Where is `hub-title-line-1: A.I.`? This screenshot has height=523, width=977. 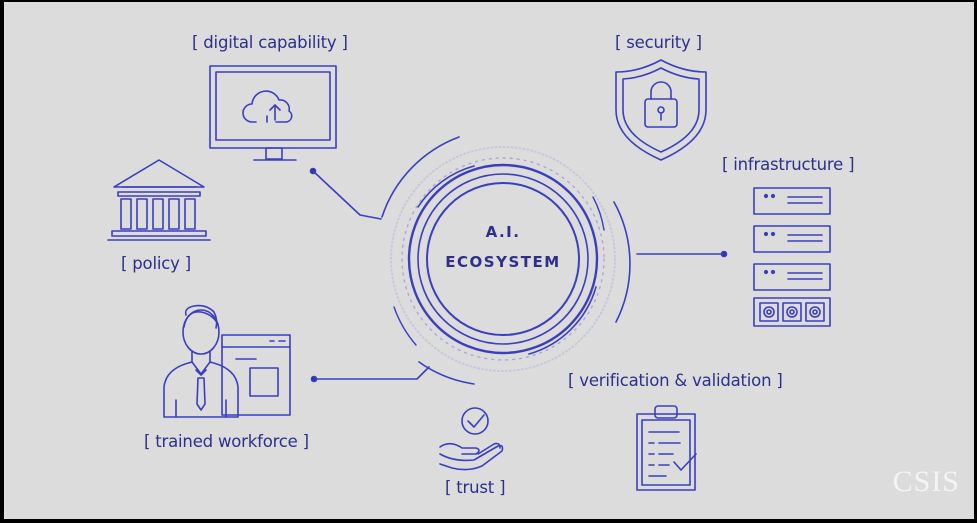
hub-title-line-1: A.I. is located at coordinates (503, 232).